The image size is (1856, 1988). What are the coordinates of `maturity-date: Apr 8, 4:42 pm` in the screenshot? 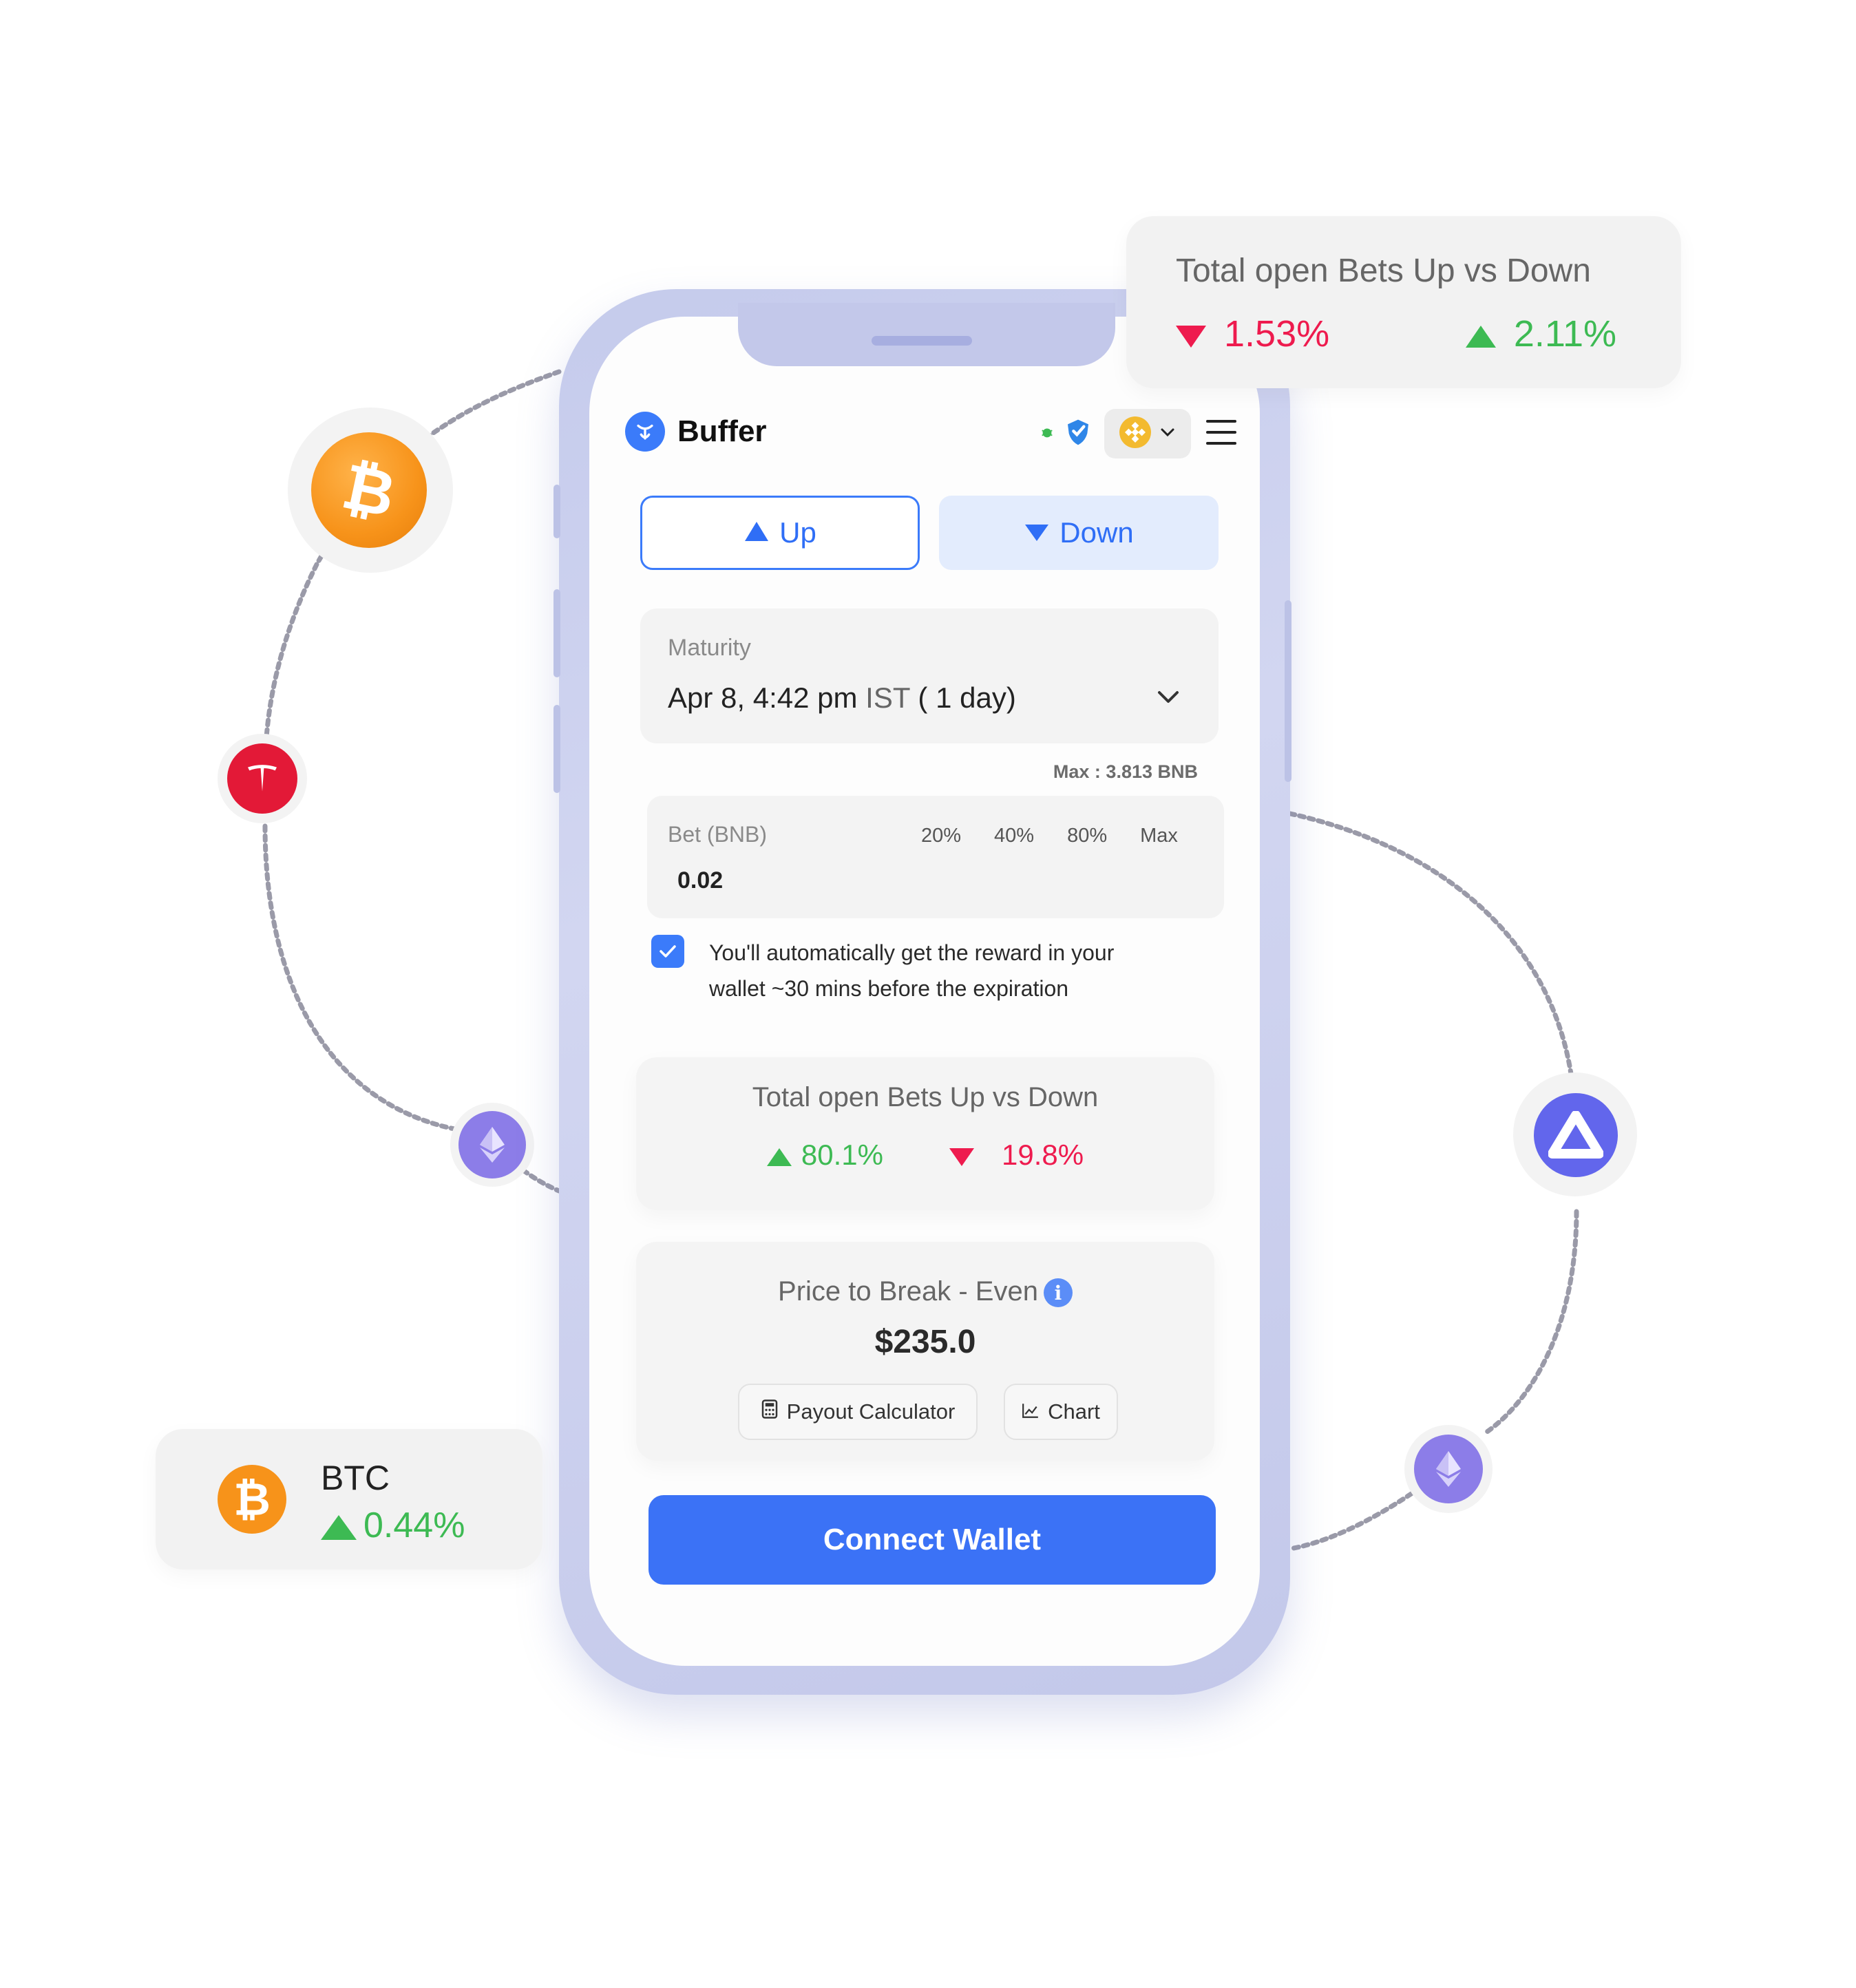 It's located at (763, 697).